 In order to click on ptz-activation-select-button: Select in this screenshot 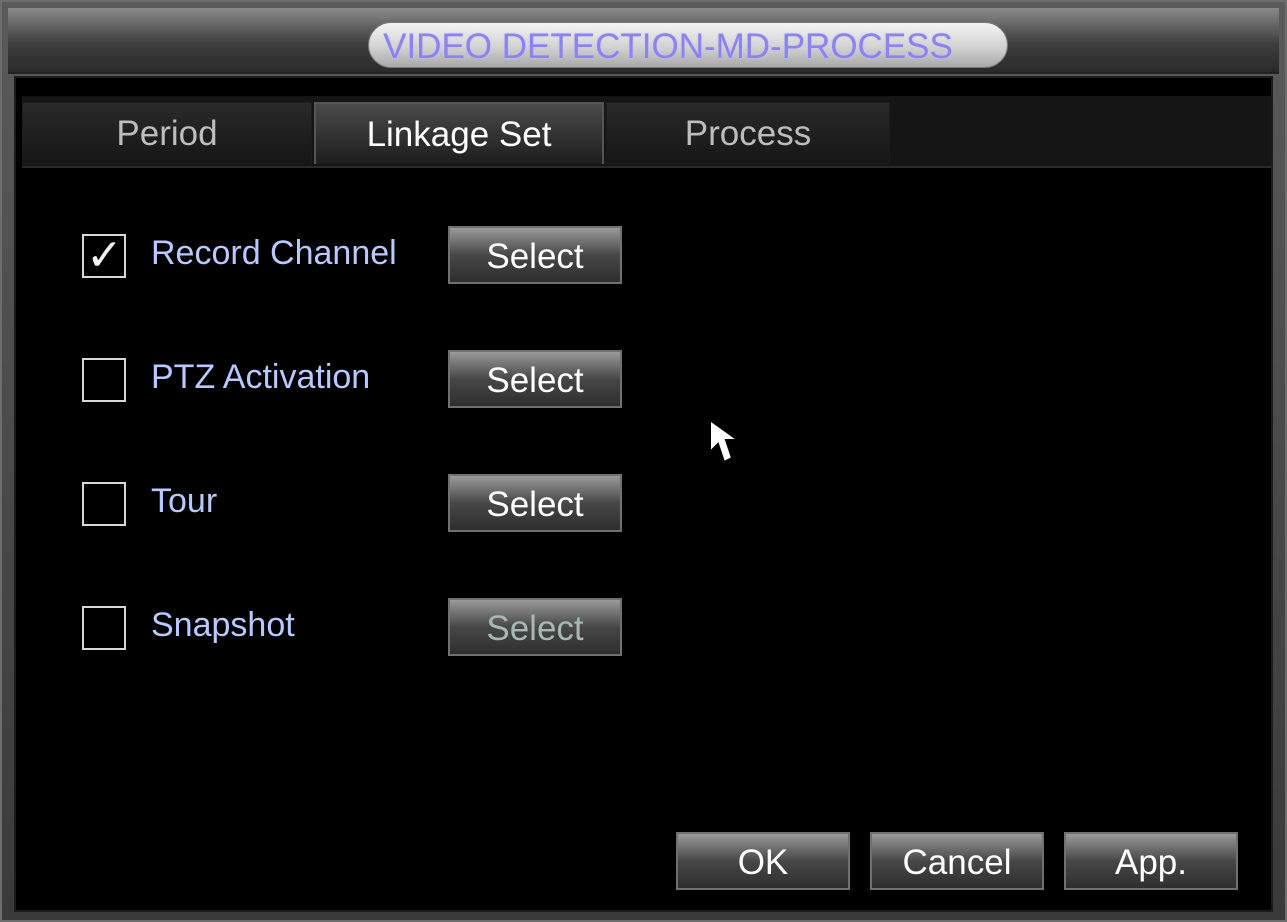, I will do `click(535, 379)`.